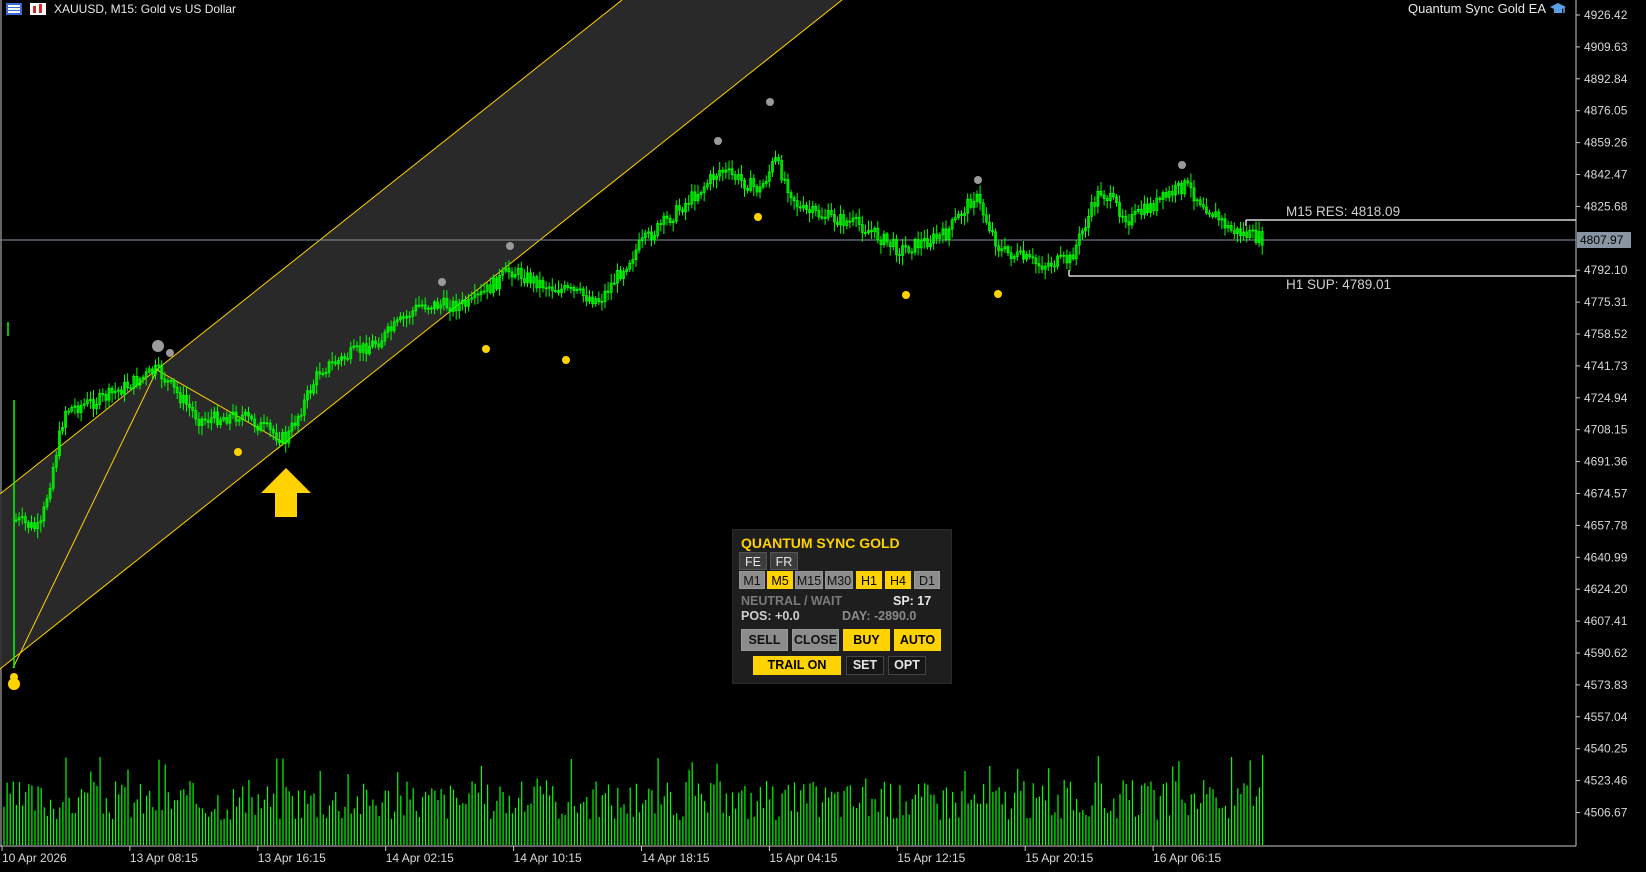 The image size is (1646, 872). I want to click on time-tick-label: 16 Apr 06:15, so click(1187, 858).